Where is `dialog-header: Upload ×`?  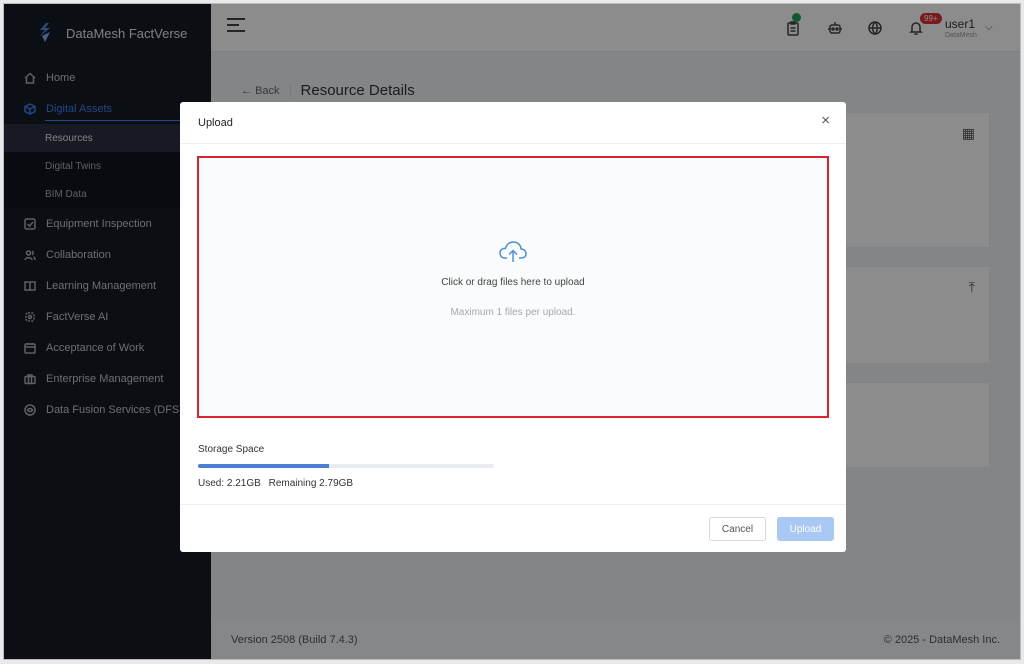
dialog-header: Upload × is located at coordinates (513, 123).